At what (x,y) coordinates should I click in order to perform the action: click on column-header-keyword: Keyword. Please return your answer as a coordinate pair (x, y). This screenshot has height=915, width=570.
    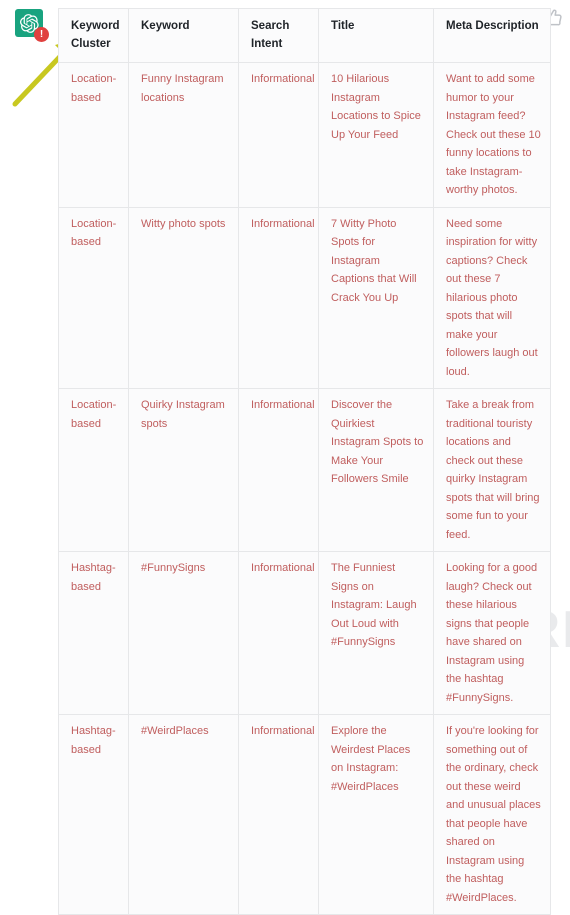
    Looking at the image, I should click on (183, 35).